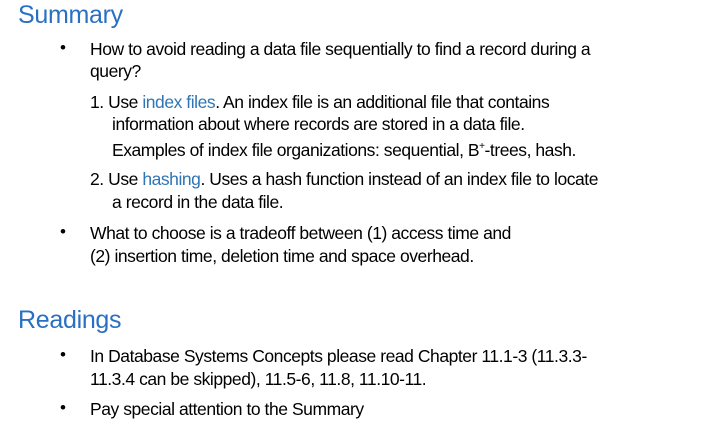  What do you see at coordinates (97, 102) in the screenshot?
I see `item1-number: 1.` at bounding box center [97, 102].